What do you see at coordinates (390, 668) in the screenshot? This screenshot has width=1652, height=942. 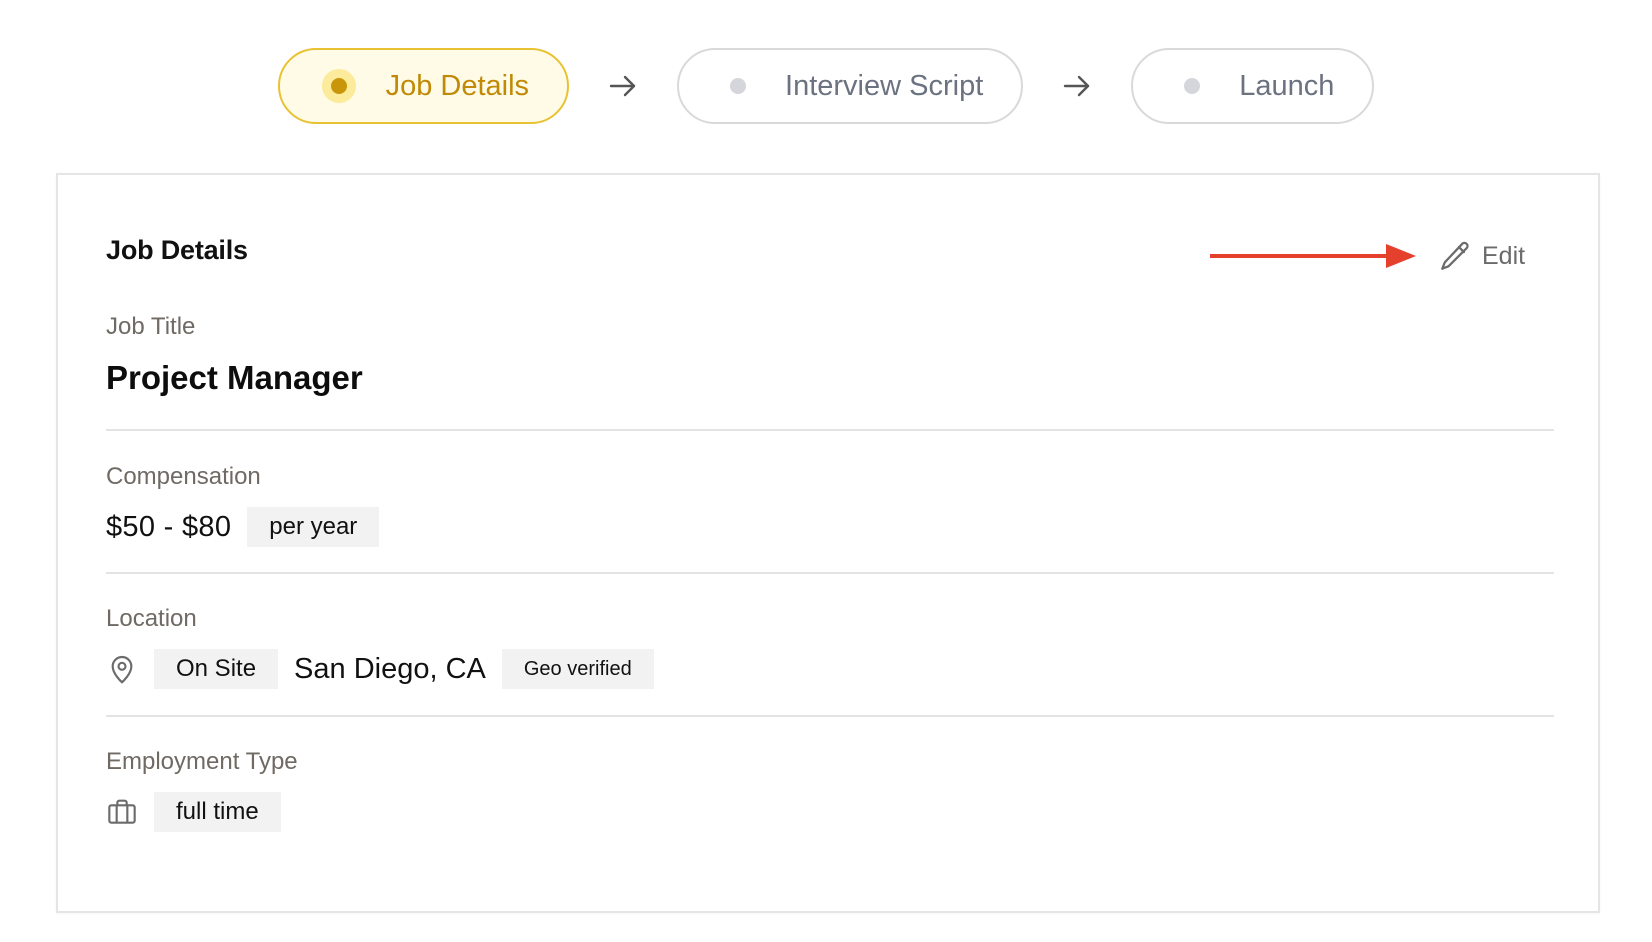 I see `location-city: San Diego, CA` at bounding box center [390, 668].